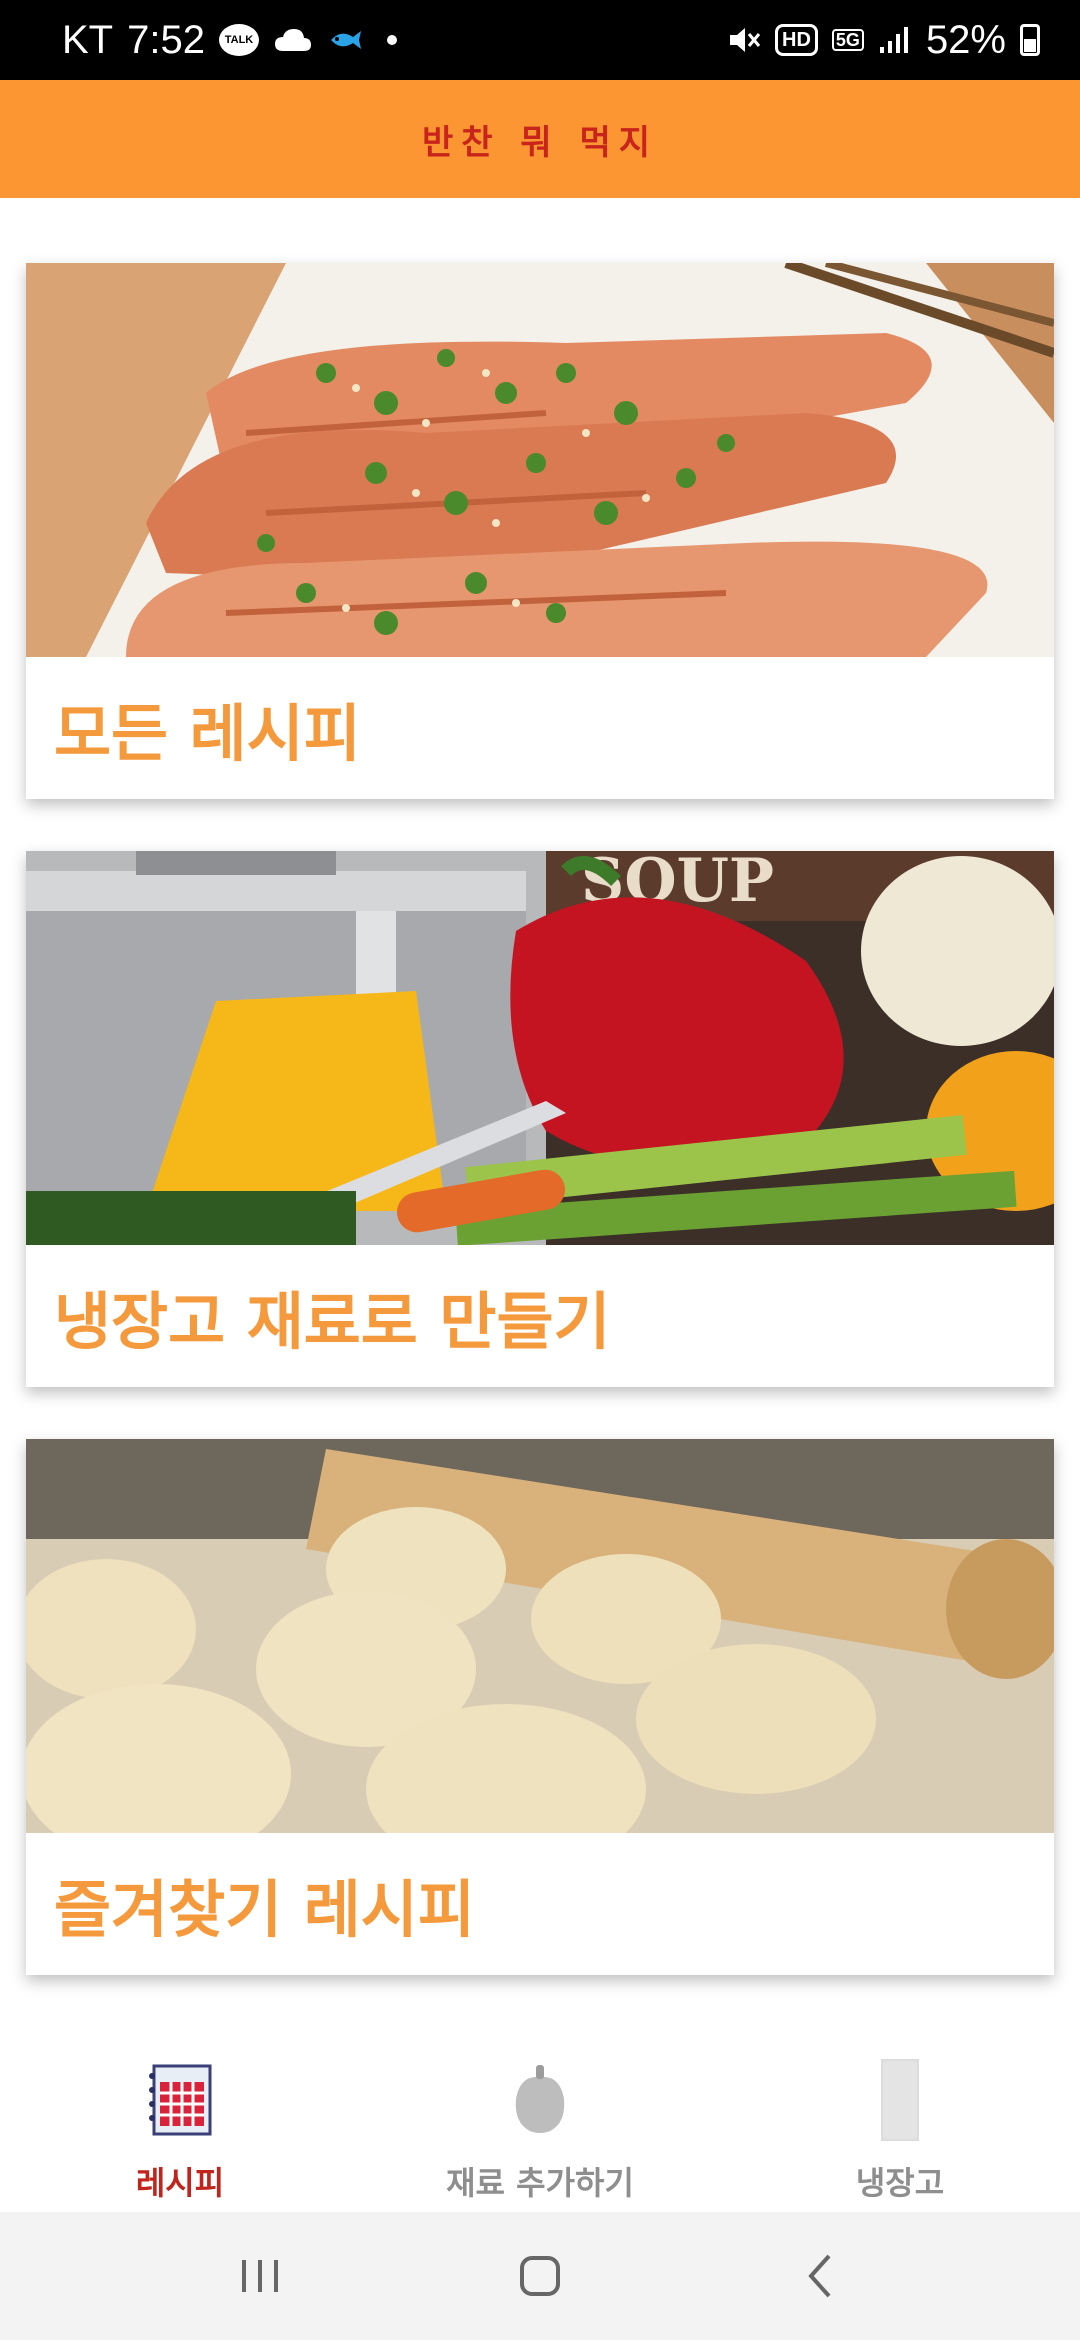  What do you see at coordinates (895, 40) in the screenshot?
I see `signal-icon` at bounding box center [895, 40].